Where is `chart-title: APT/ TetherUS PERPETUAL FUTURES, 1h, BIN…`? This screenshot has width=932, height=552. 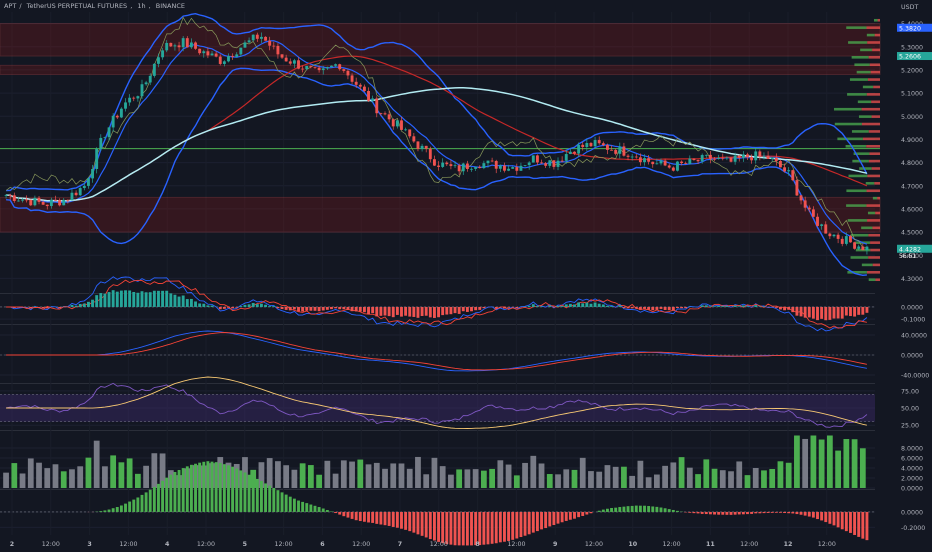 chart-title: APT/ TetherUS PERPETUAL FUTURES, 1h, BIN… is located at coordinates (96, 6).